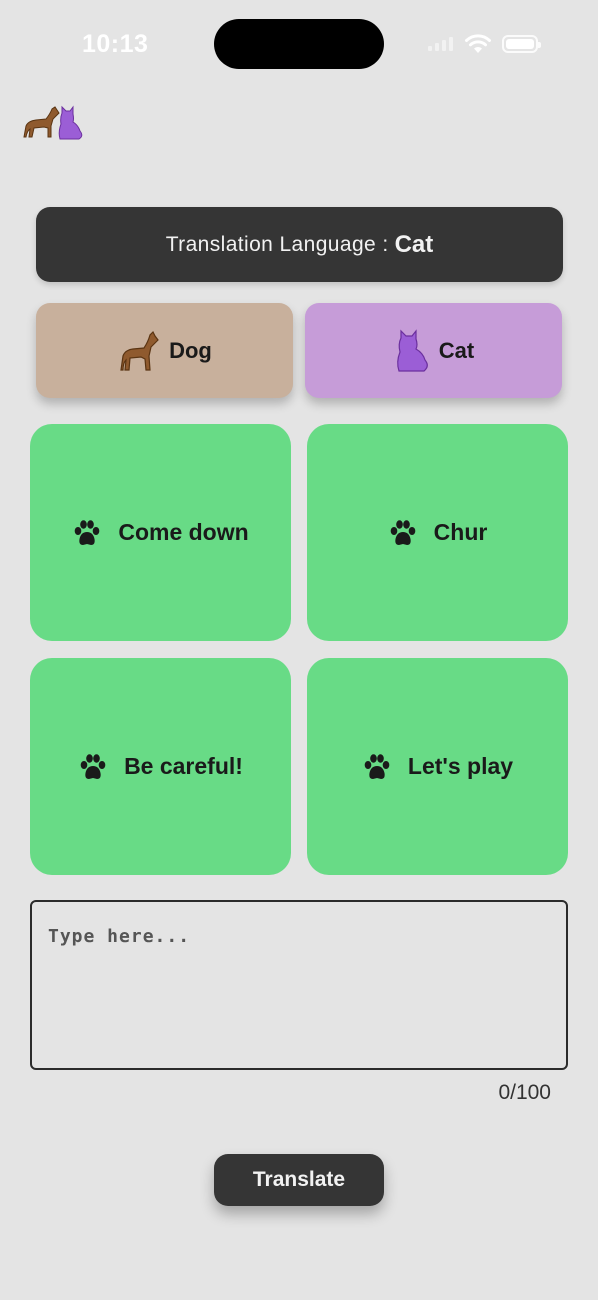 This screenshot has height=1300, width=598. I want to click on phrase-card-be-careful: Be careful!, so click(160, 766).